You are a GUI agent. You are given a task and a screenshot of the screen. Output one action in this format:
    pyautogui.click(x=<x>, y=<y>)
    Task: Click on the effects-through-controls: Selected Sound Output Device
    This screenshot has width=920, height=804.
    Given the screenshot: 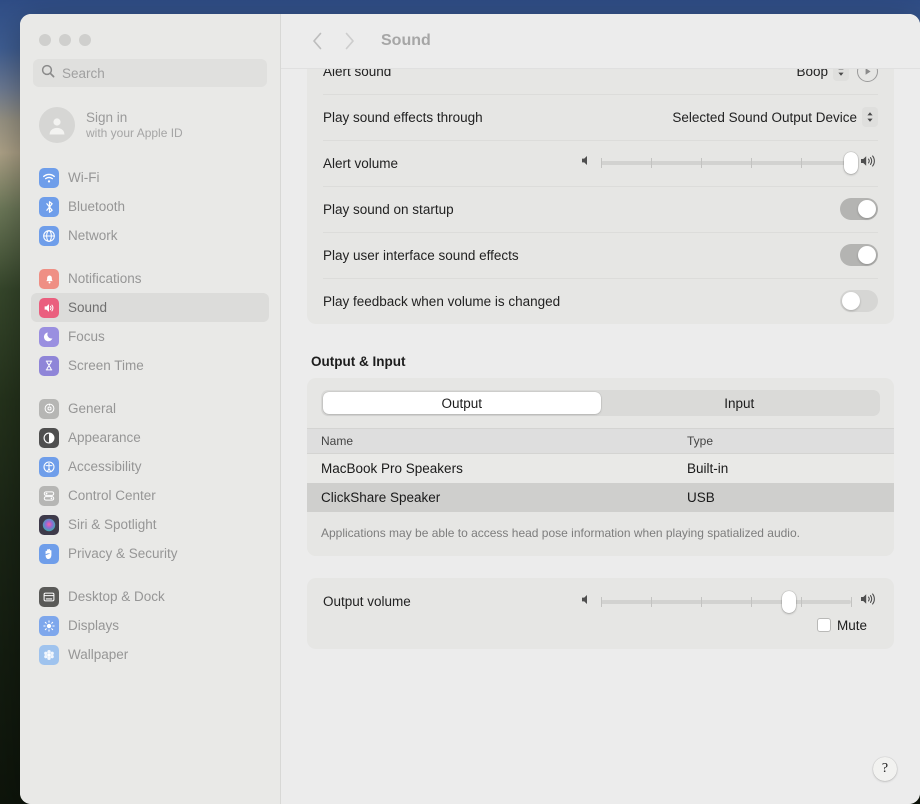 What is the action you would take?
    pyautogui.click(x=775, y=117)
    